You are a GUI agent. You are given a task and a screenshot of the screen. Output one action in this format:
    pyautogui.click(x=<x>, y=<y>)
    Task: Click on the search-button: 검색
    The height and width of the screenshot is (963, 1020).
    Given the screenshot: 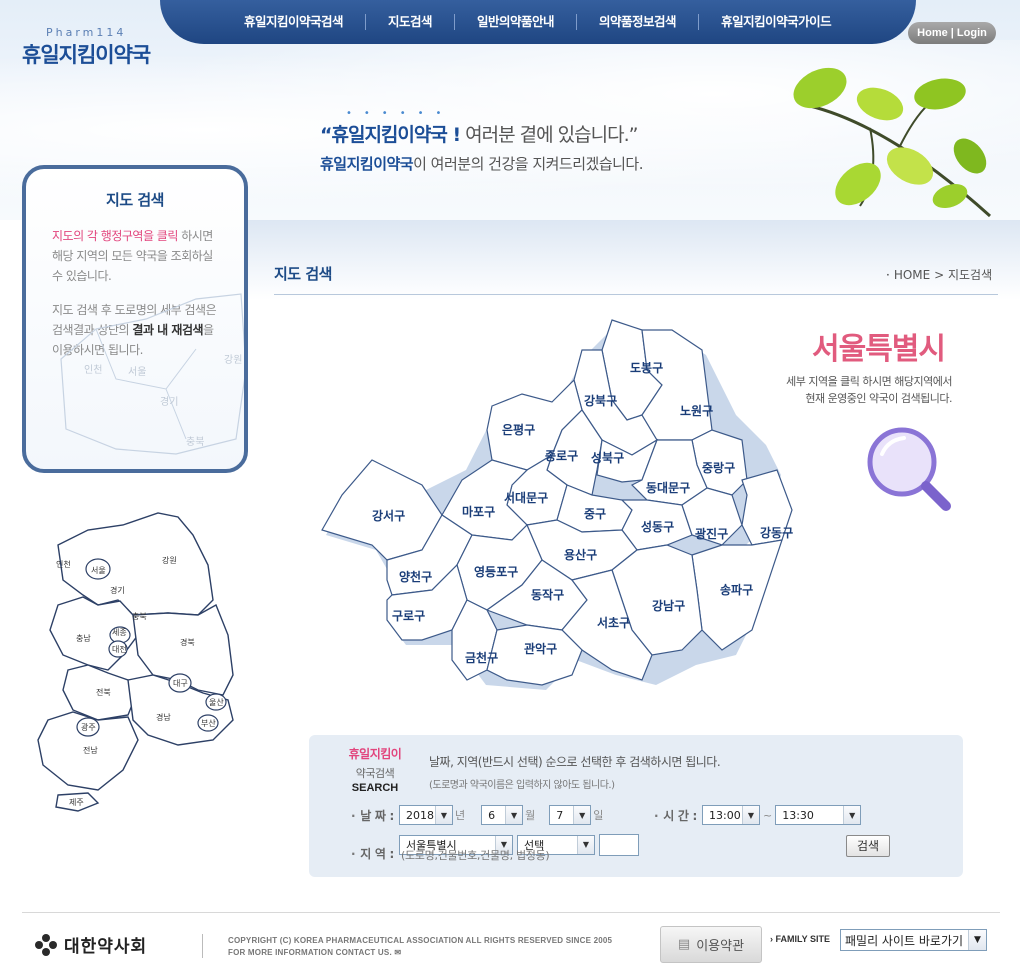 What is the action you would take?
    pyautogui.click(x=868, y=846)
    